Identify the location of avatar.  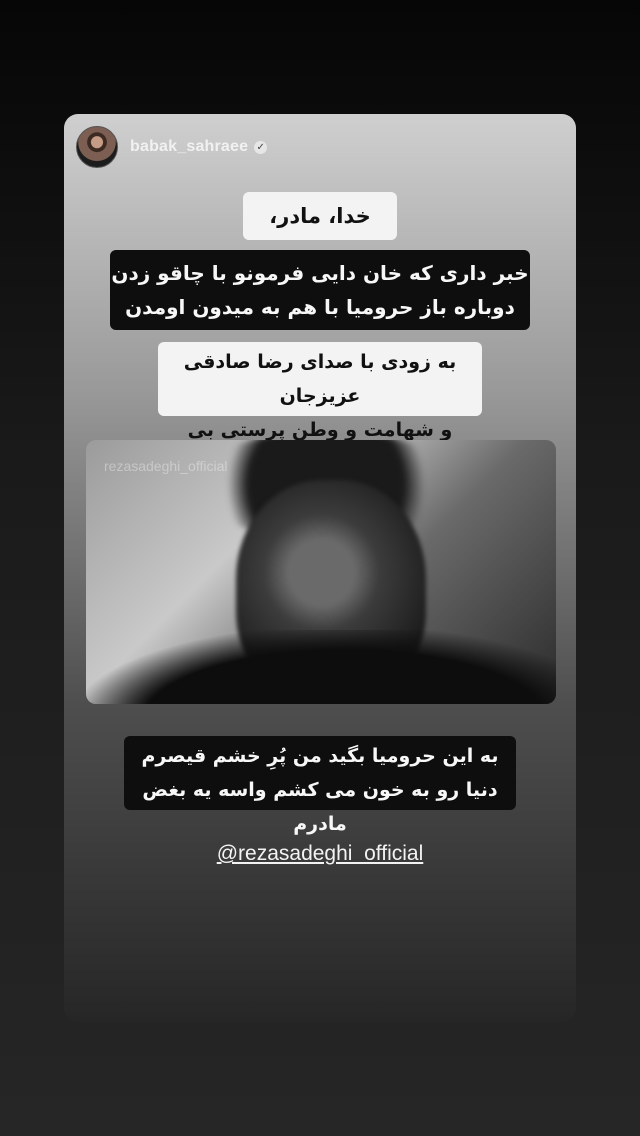
(97, 147).